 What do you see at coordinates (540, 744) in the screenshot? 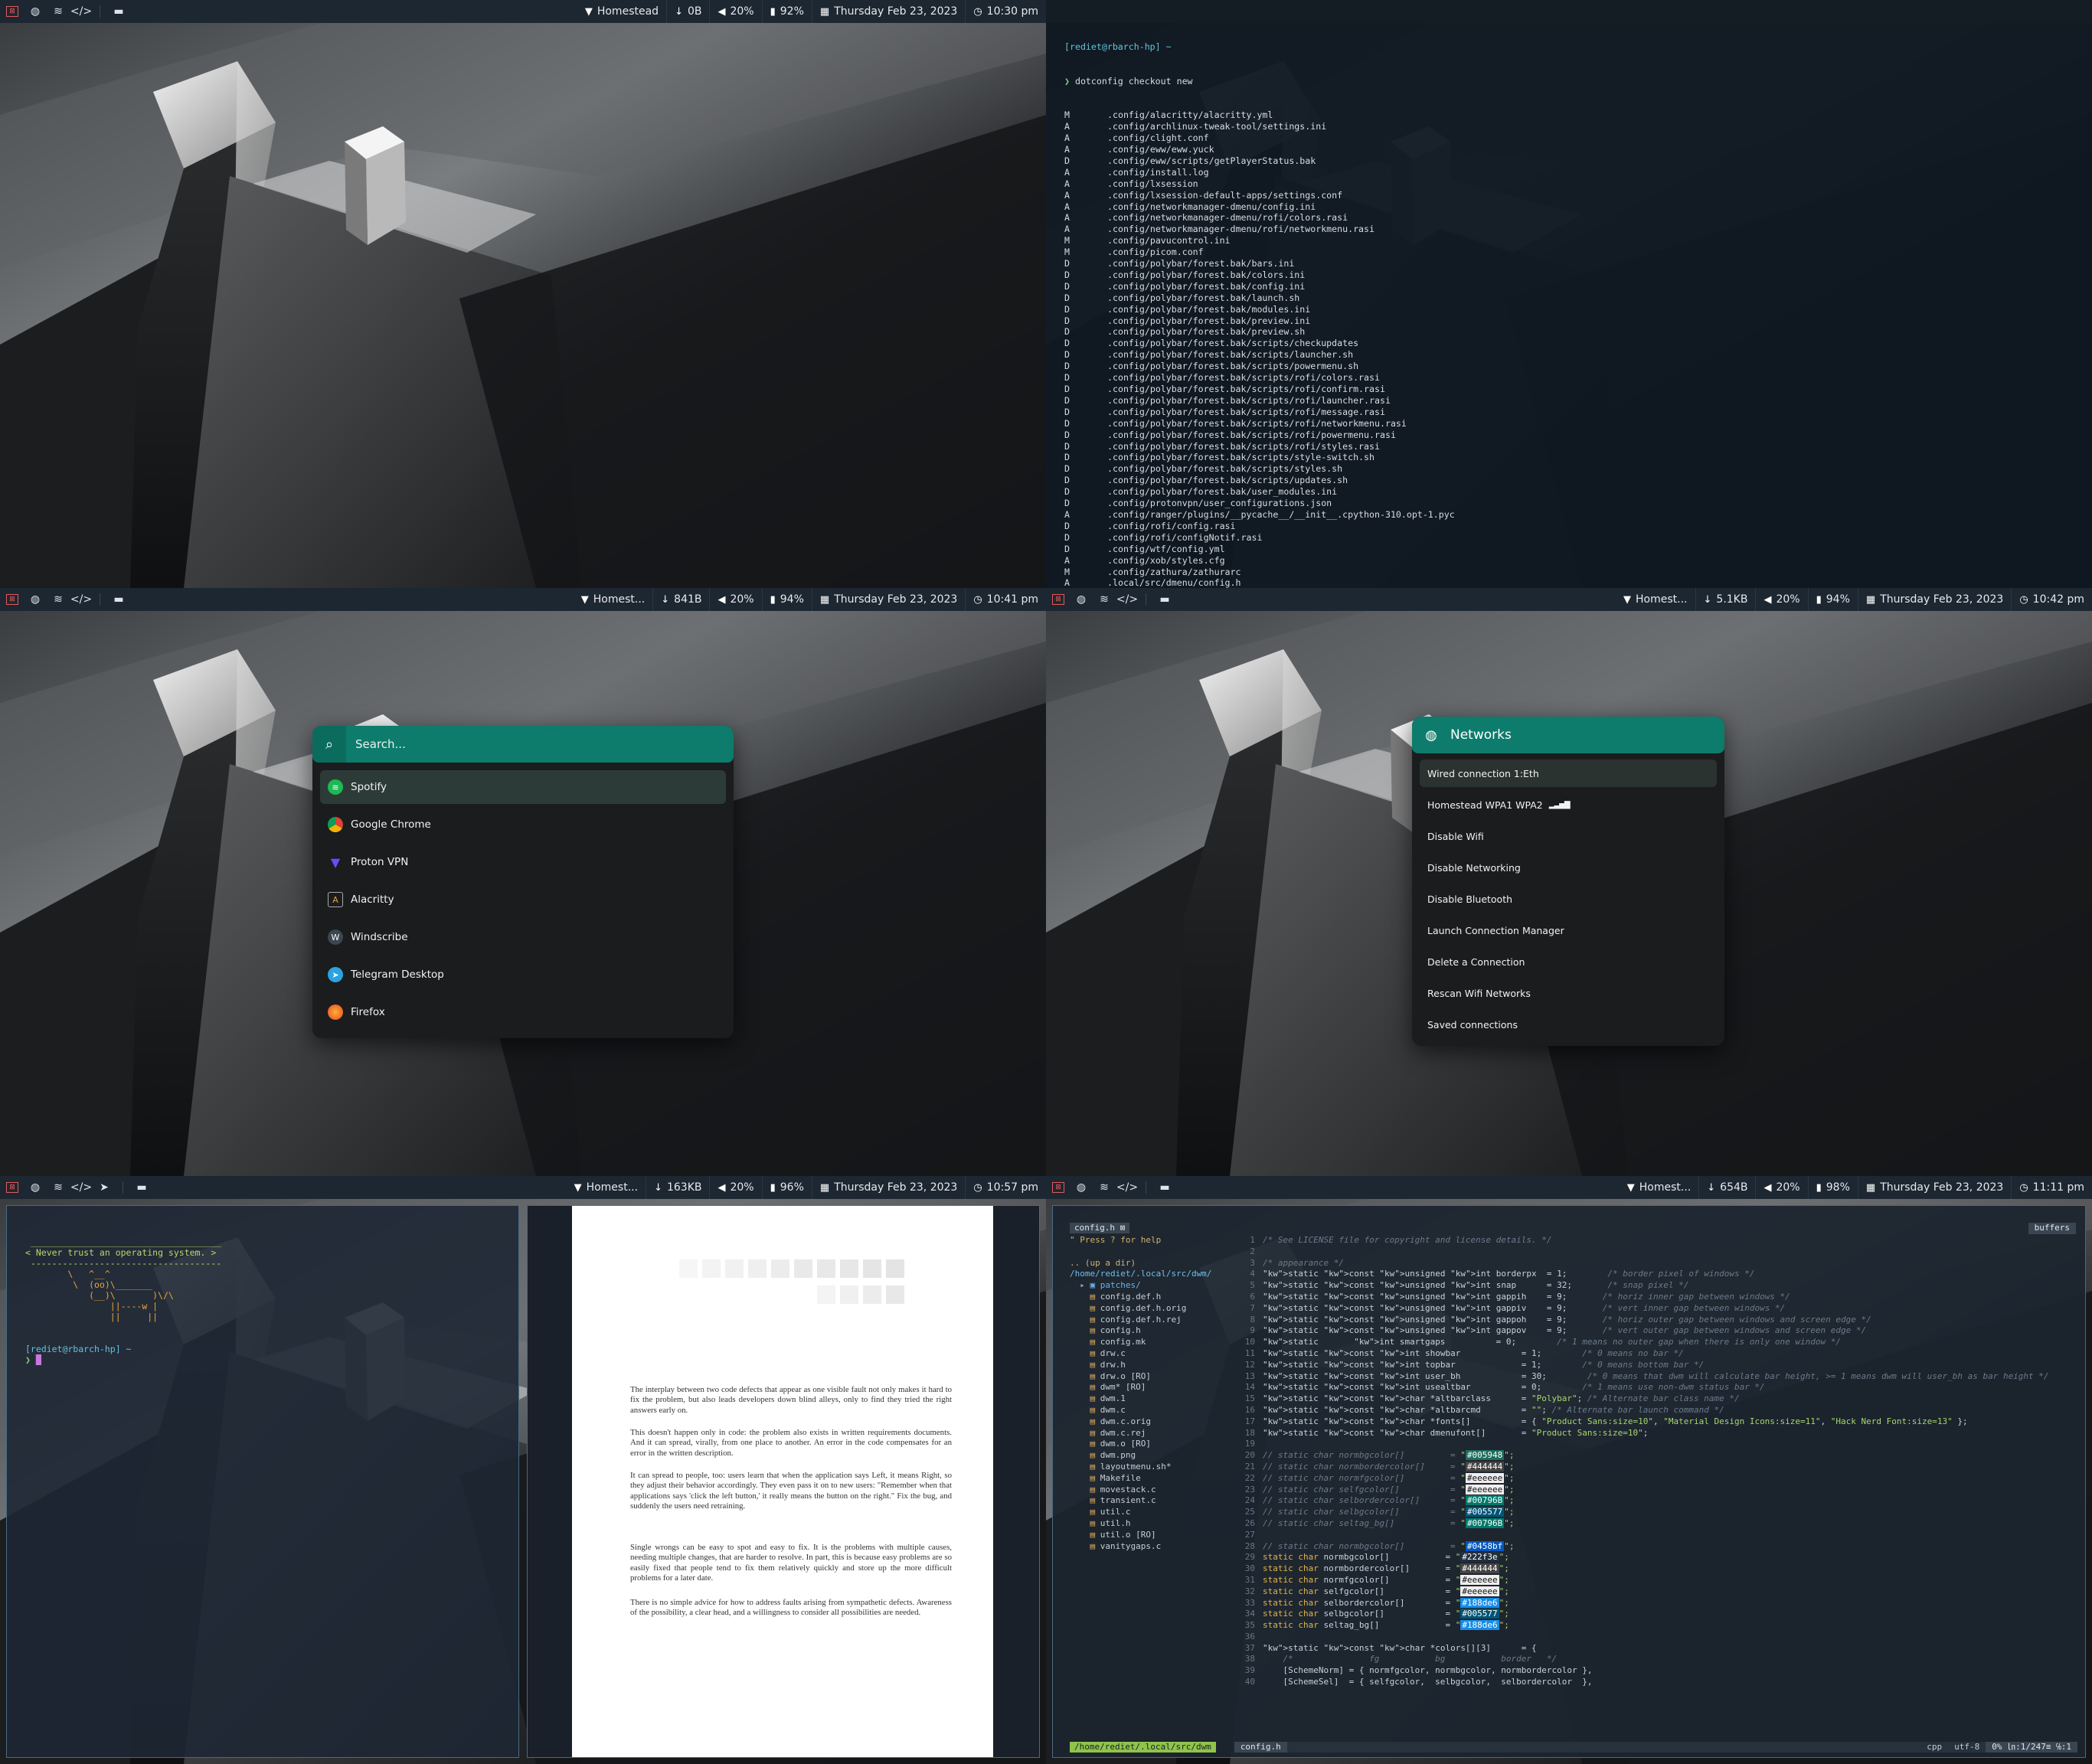
I see `search-input` at bounding box center [540, 744].